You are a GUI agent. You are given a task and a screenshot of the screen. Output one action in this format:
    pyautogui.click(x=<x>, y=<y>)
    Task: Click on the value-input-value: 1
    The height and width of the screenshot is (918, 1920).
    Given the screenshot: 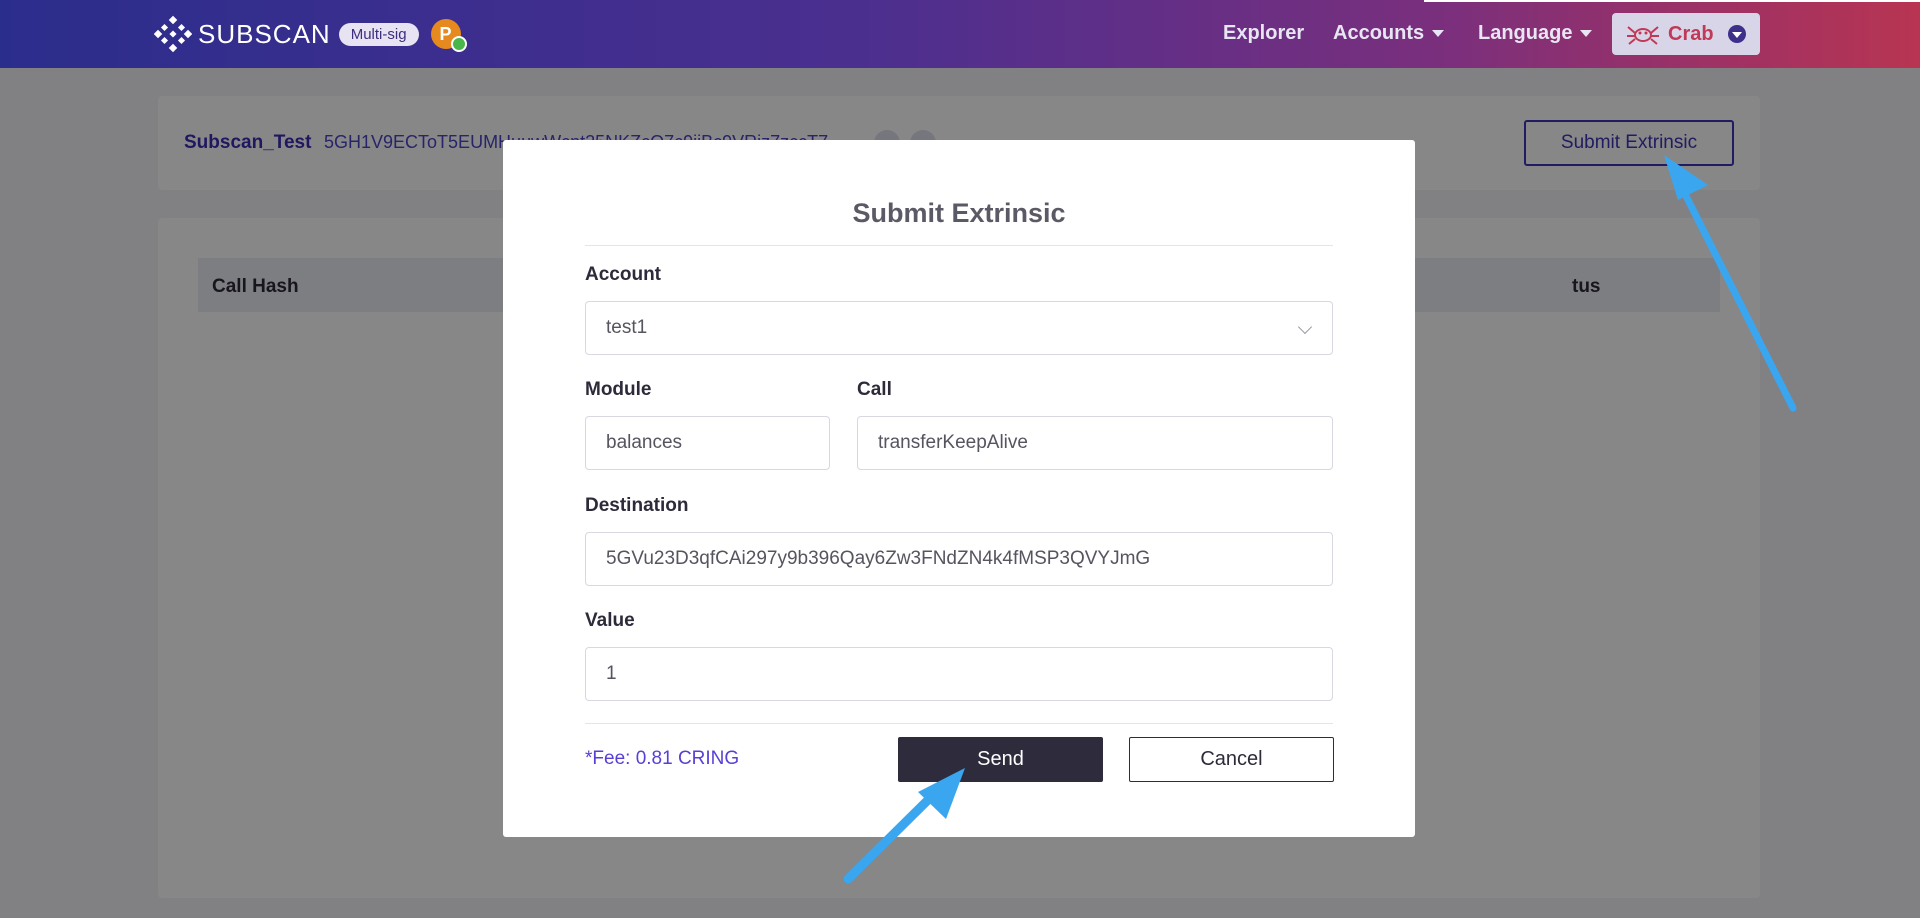 What is the action you would take?
    pyautogui.click(x=611, y=673)
    